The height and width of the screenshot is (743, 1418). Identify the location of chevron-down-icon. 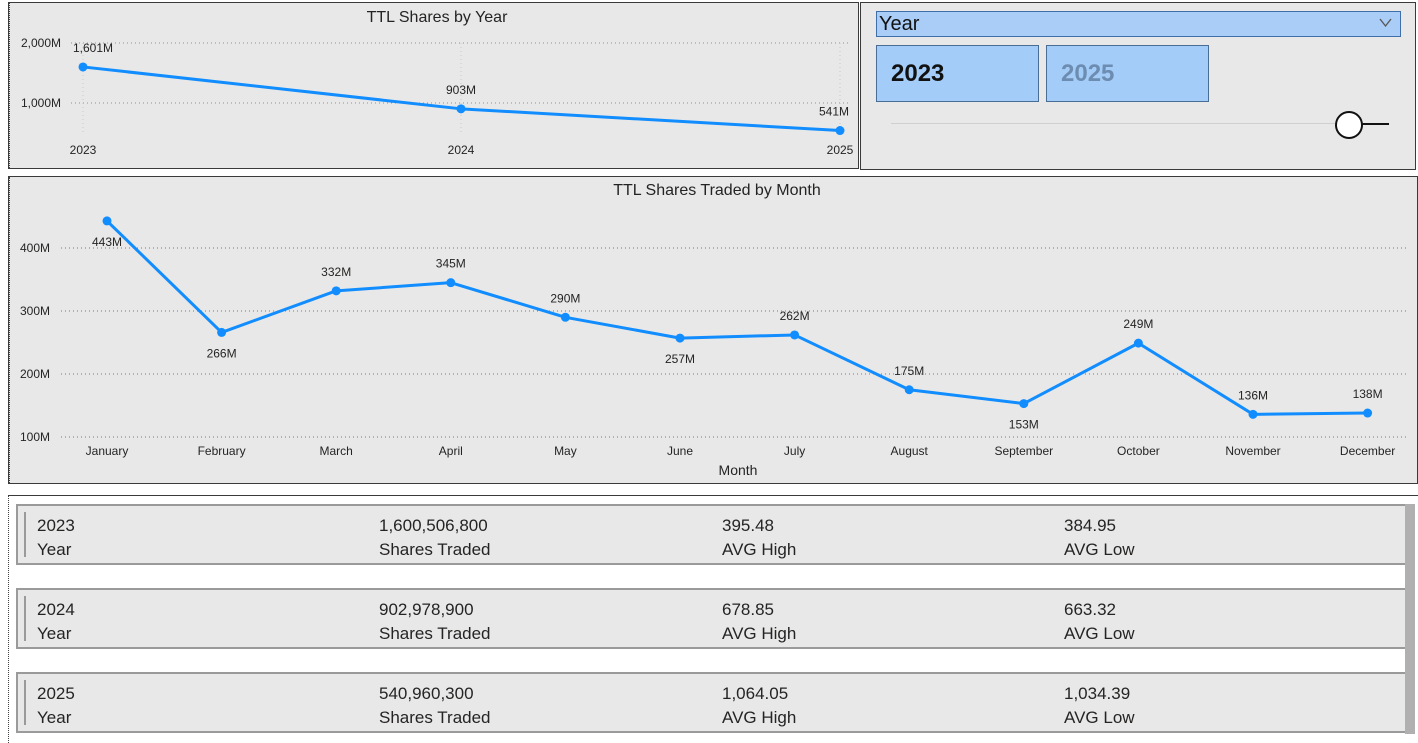
(1385, 22).